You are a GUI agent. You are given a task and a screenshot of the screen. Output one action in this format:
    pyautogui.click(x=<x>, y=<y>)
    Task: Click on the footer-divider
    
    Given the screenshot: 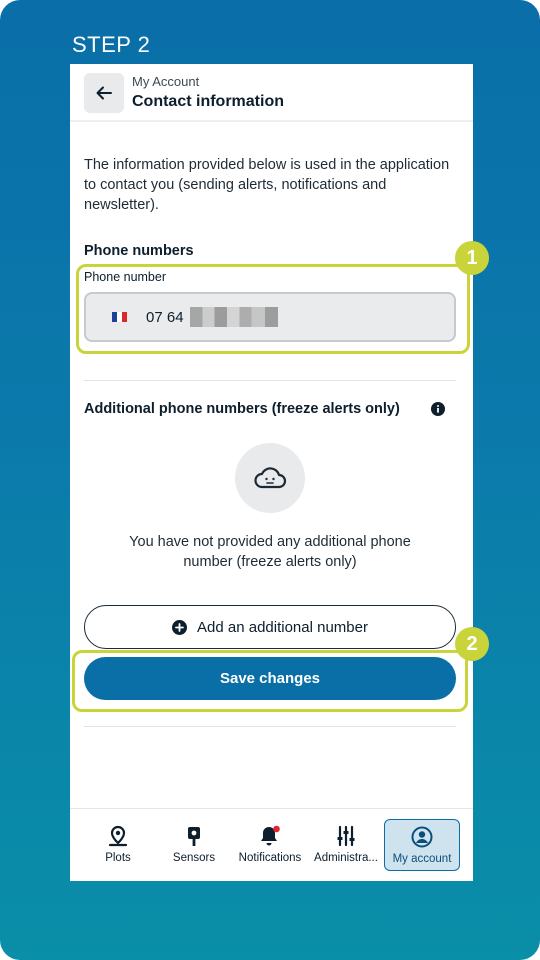 What is the action you would take?
    pyautogui.click(x=270, y=726)
    